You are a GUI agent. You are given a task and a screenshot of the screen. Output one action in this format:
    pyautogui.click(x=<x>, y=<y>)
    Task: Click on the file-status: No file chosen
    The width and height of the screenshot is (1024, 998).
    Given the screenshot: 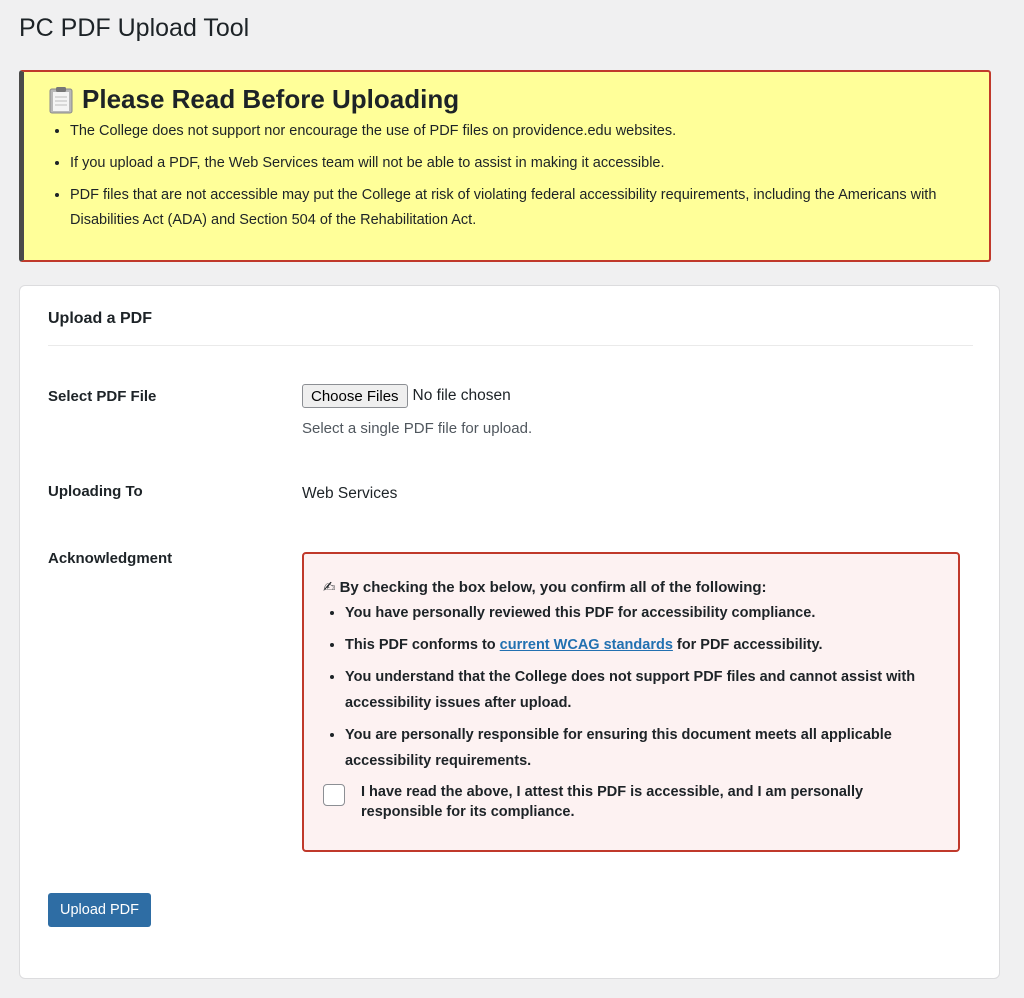 What is the action you would take?
    pyautogui.click(x=461, y=395)
    